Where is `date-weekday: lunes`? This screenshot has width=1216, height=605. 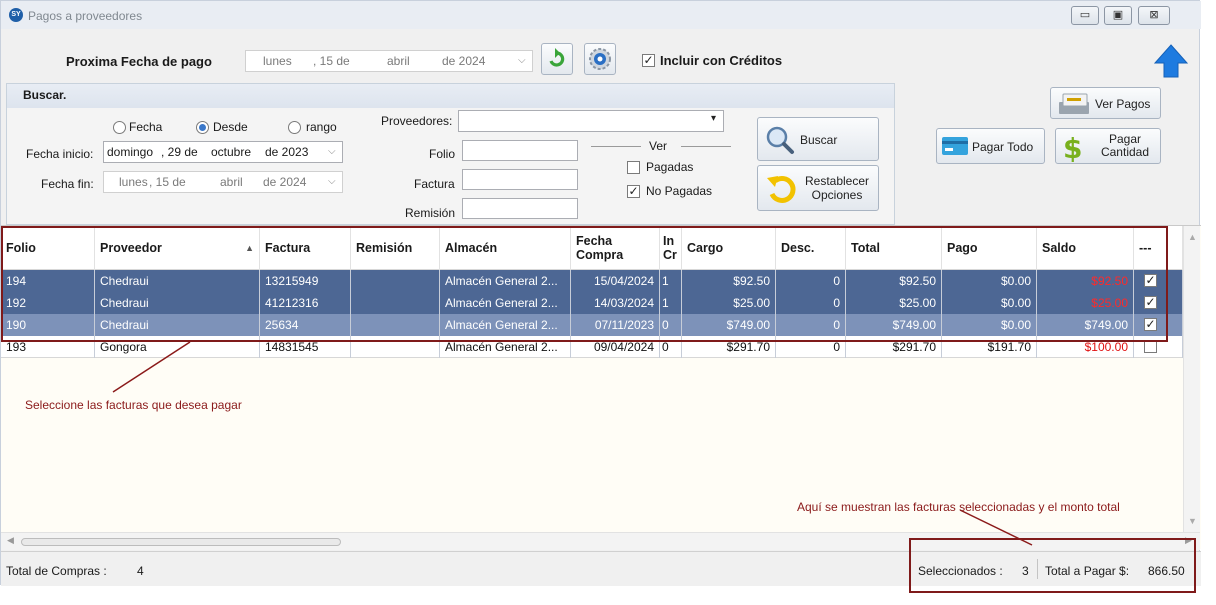 date-weekday: lunes is located at coordinates (277, 61).